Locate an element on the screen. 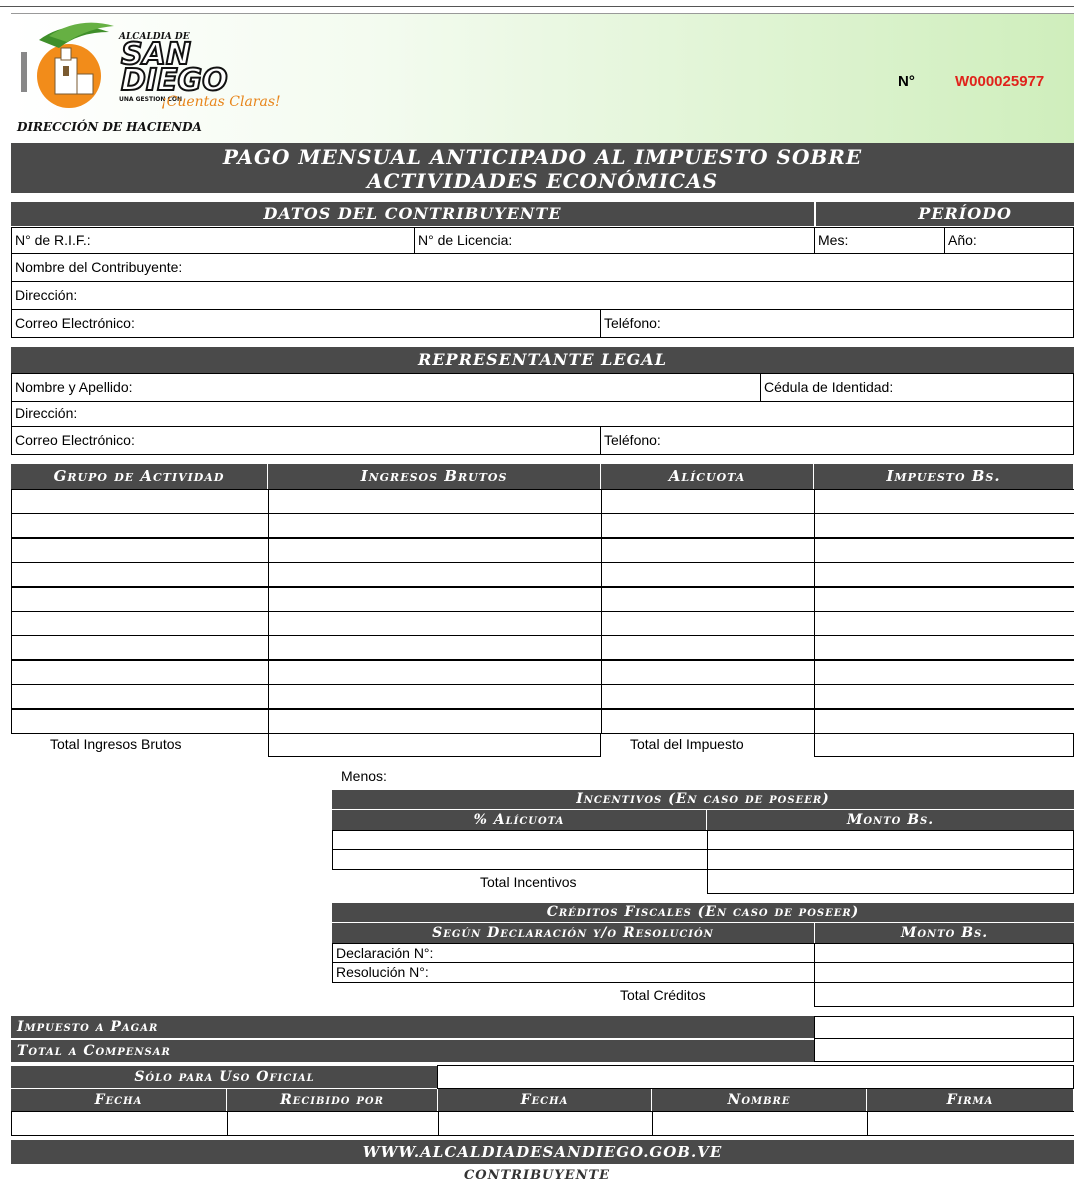 Image resolution: width=1074 pixels, height=1184 pixels. rep-id-field: Cédula de Identidad: is located at coordinates (917, 387).